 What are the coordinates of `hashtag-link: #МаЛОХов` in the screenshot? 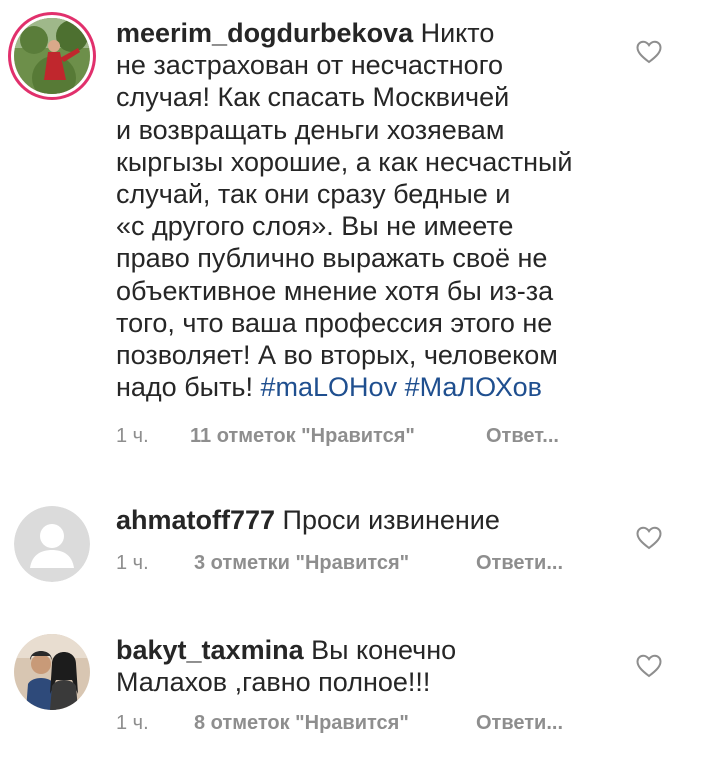 It's located at (473, 387).